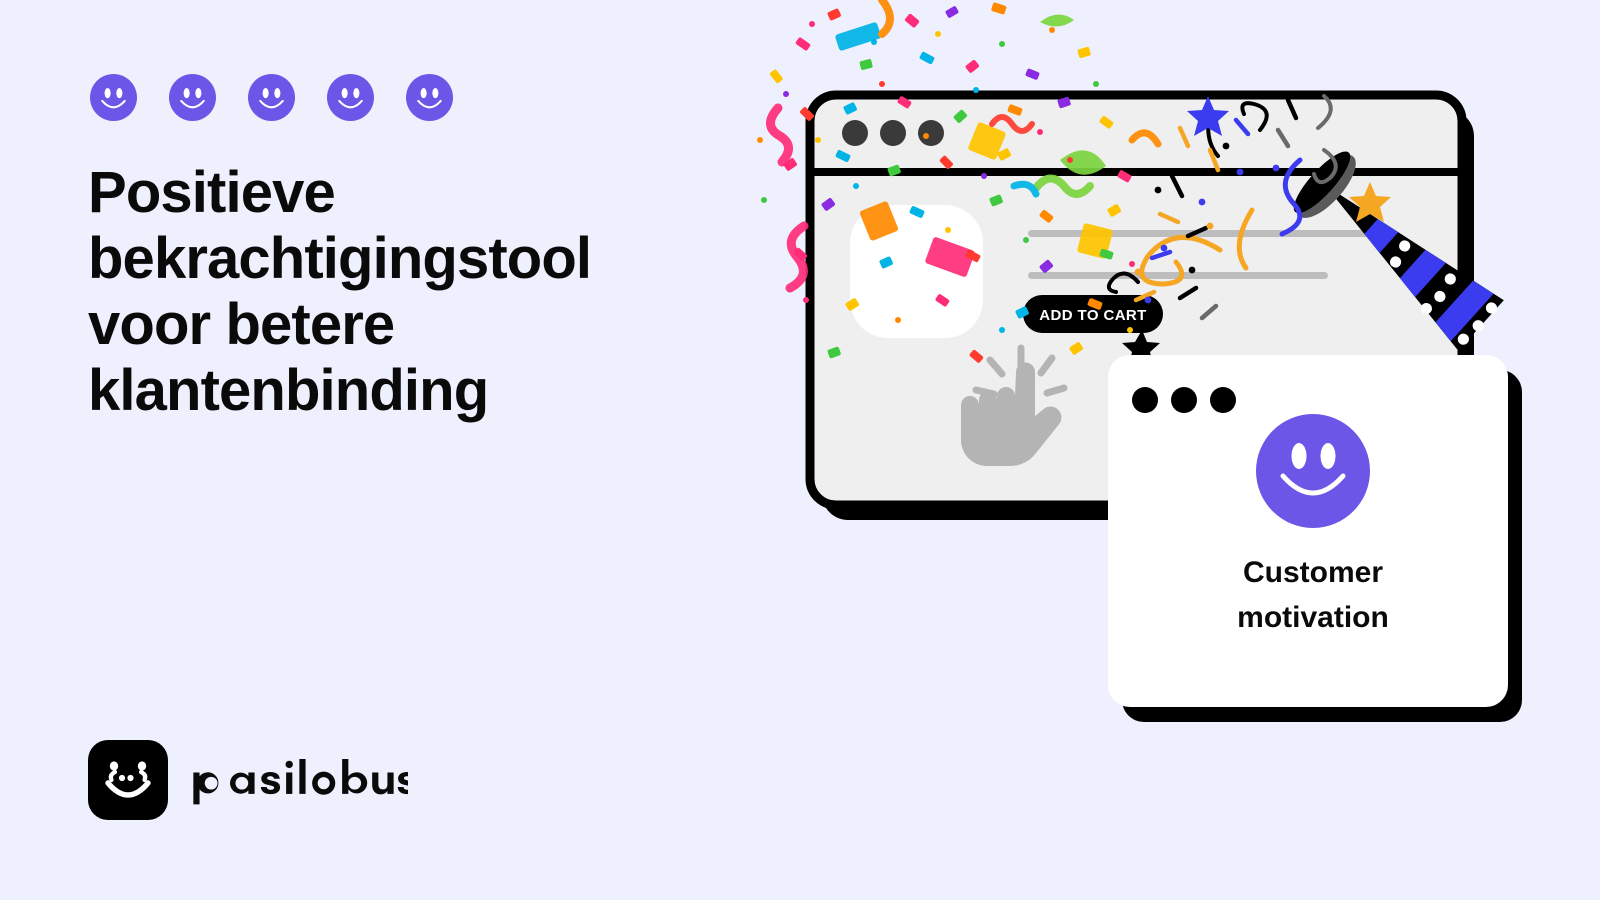 This screenshot has width=1600, height=900. Describe the element at coordinates (1313, 572) in the screenshot. I see `motivation-card-title-line-1: Customer` at that location.